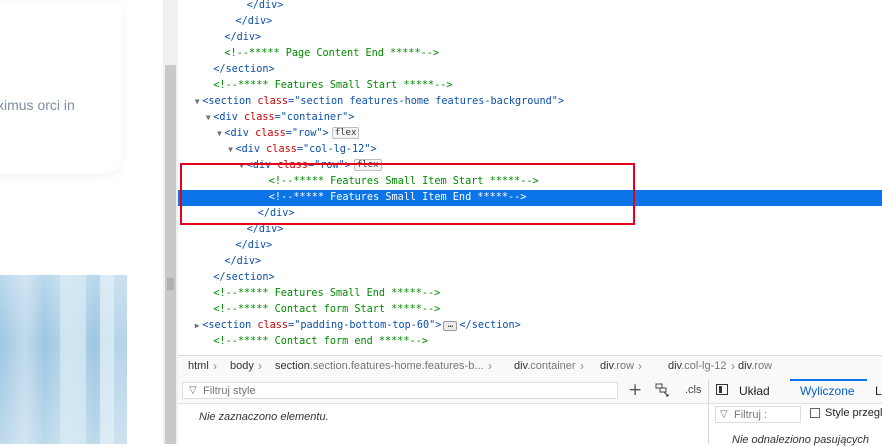  What do you see at coordinates (408, 390) in the screenshot?
I see `filter-styles-input` at bounding box center [408, 390].